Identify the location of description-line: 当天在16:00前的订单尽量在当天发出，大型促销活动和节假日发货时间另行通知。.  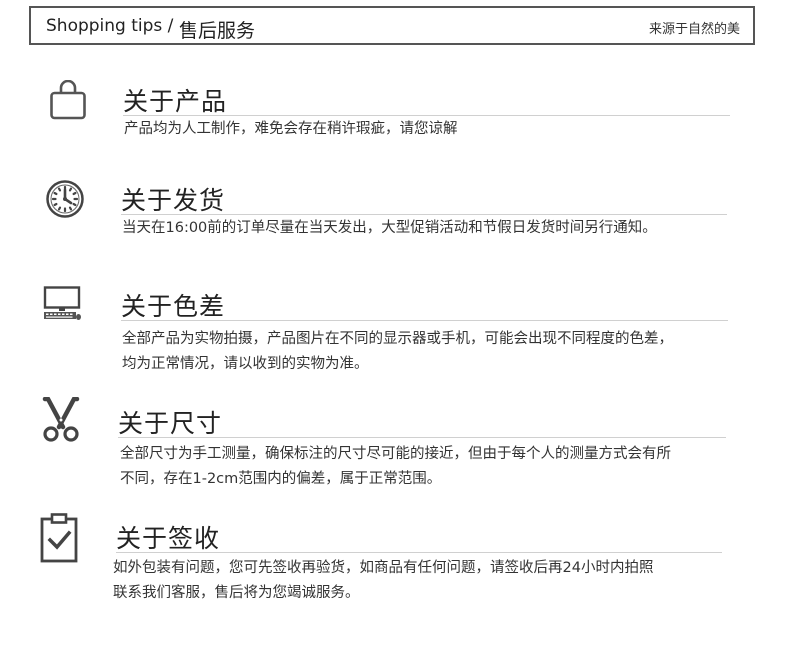
(389, 228).